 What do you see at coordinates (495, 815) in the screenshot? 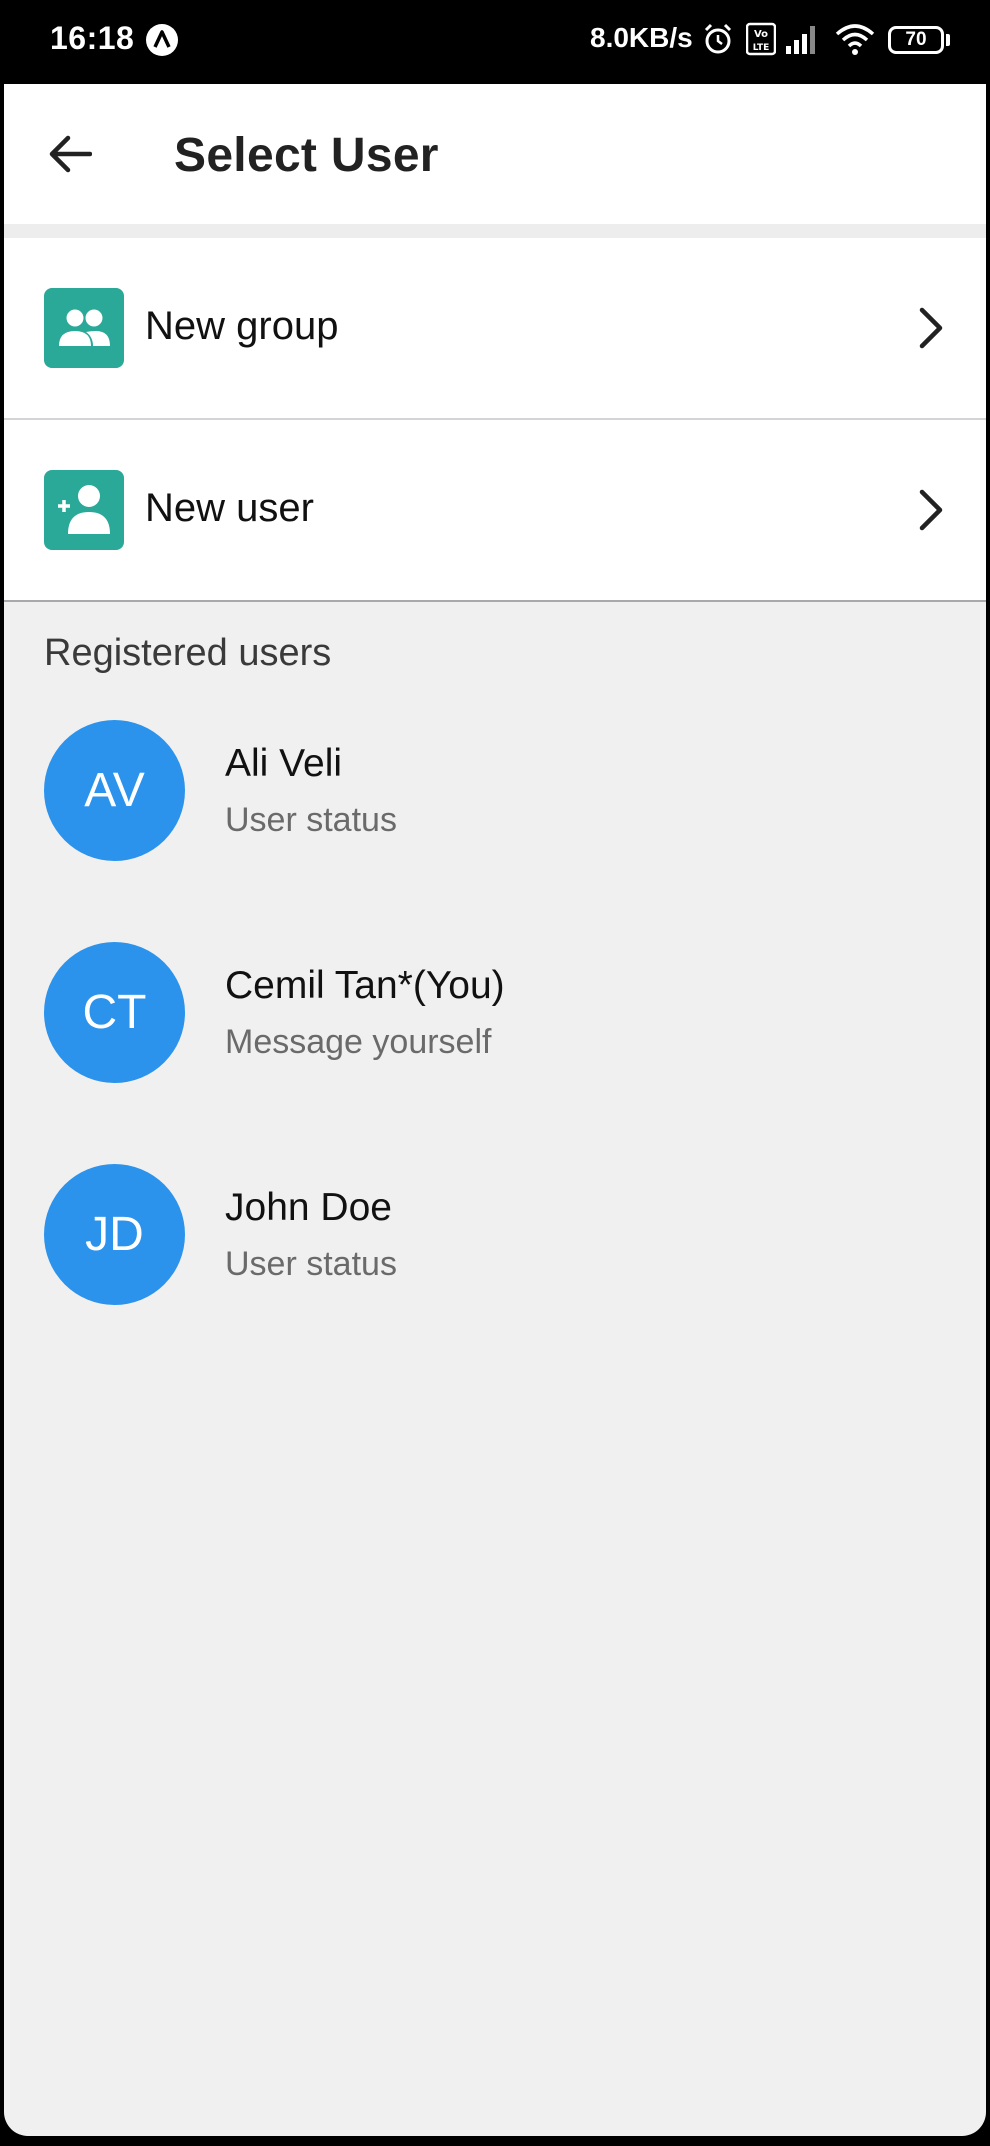
I see `user-row-ali-veli: AV Ali Veli User status` at bounding box center [495, 815].